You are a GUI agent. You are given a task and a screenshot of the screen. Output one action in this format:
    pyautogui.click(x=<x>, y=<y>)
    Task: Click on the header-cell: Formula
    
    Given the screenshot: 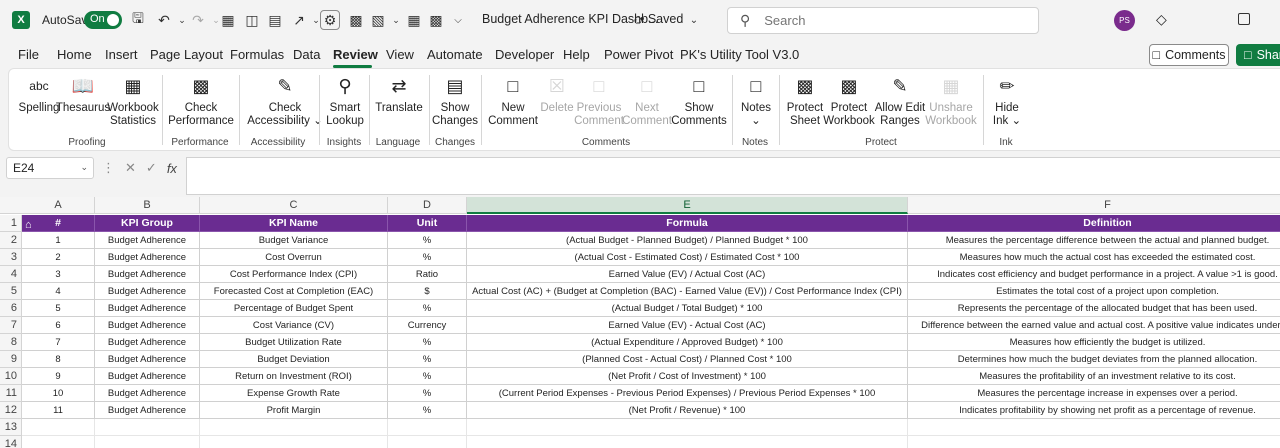 What is the action you would take?
    pyautogui.click(x=687, y=223)
    